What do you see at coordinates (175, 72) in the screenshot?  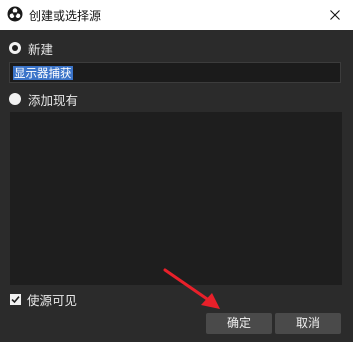 I see `source-name-input: 显示器捕获` at bounding box center [175, 72].